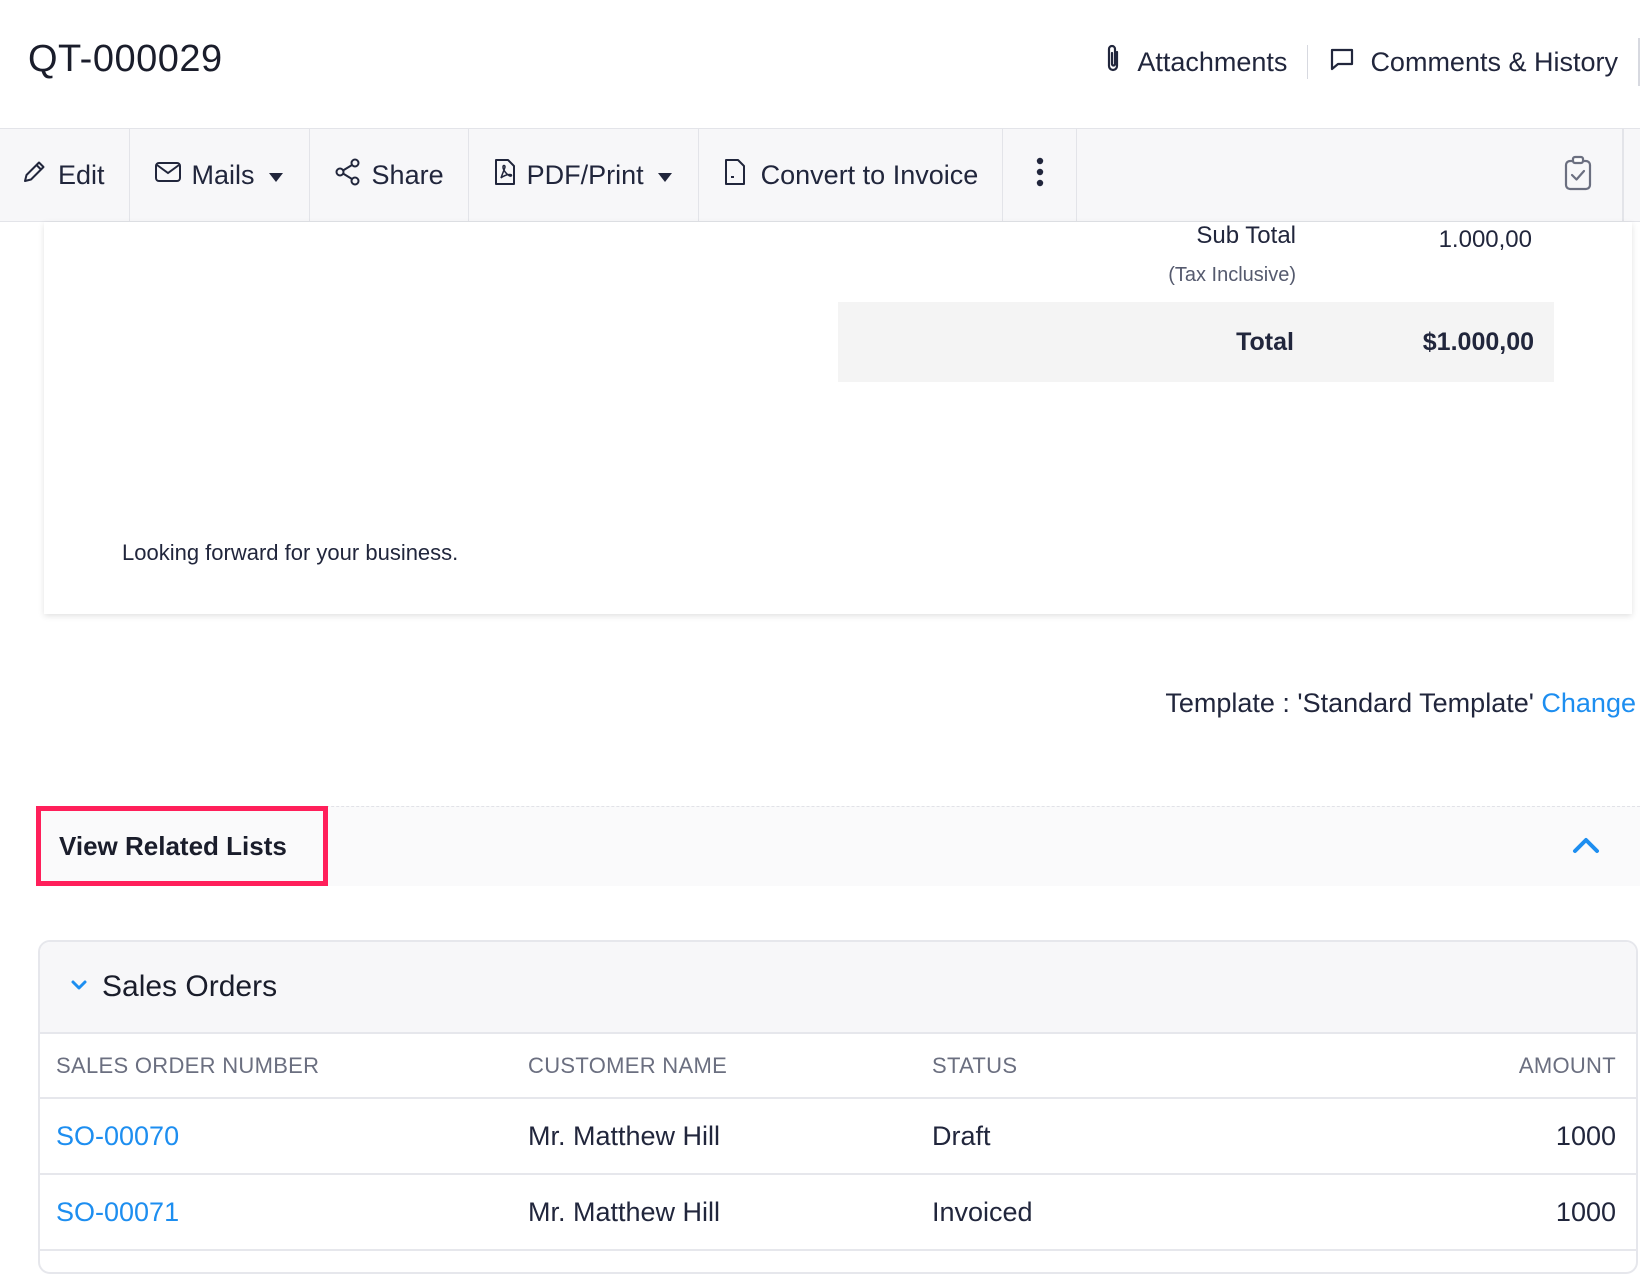  I want to click on table-row: SO-00071 Mr. Matthew Hill Invoiced 1000, so click(838, 1212).